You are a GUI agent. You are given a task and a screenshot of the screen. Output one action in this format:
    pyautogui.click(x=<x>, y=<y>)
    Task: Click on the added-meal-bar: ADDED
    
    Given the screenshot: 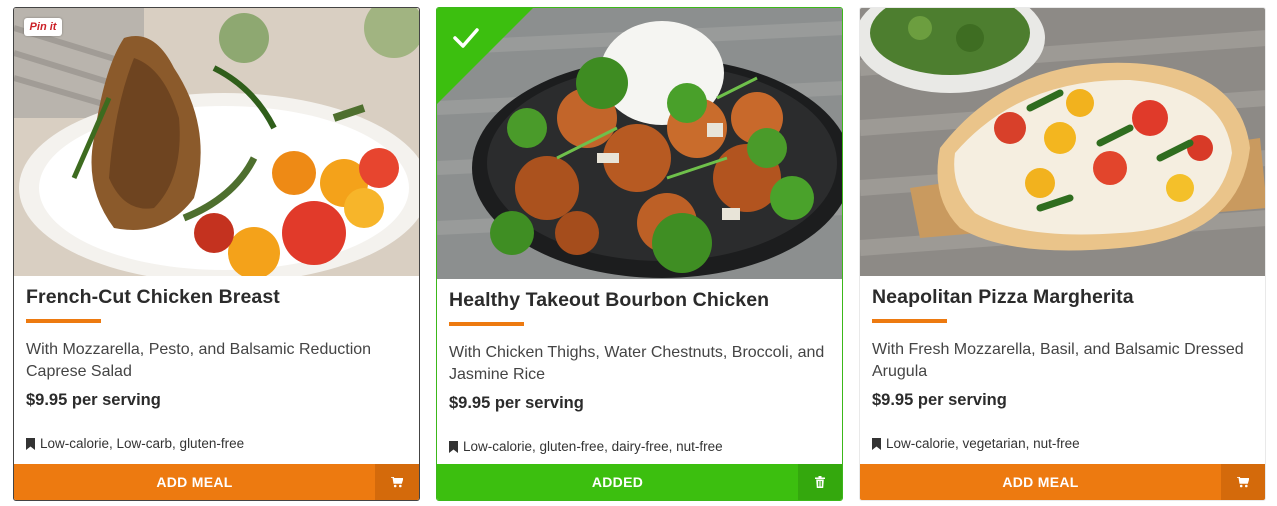 What is the action you would take?
    pyautogui.click(x=639, y=482)
    